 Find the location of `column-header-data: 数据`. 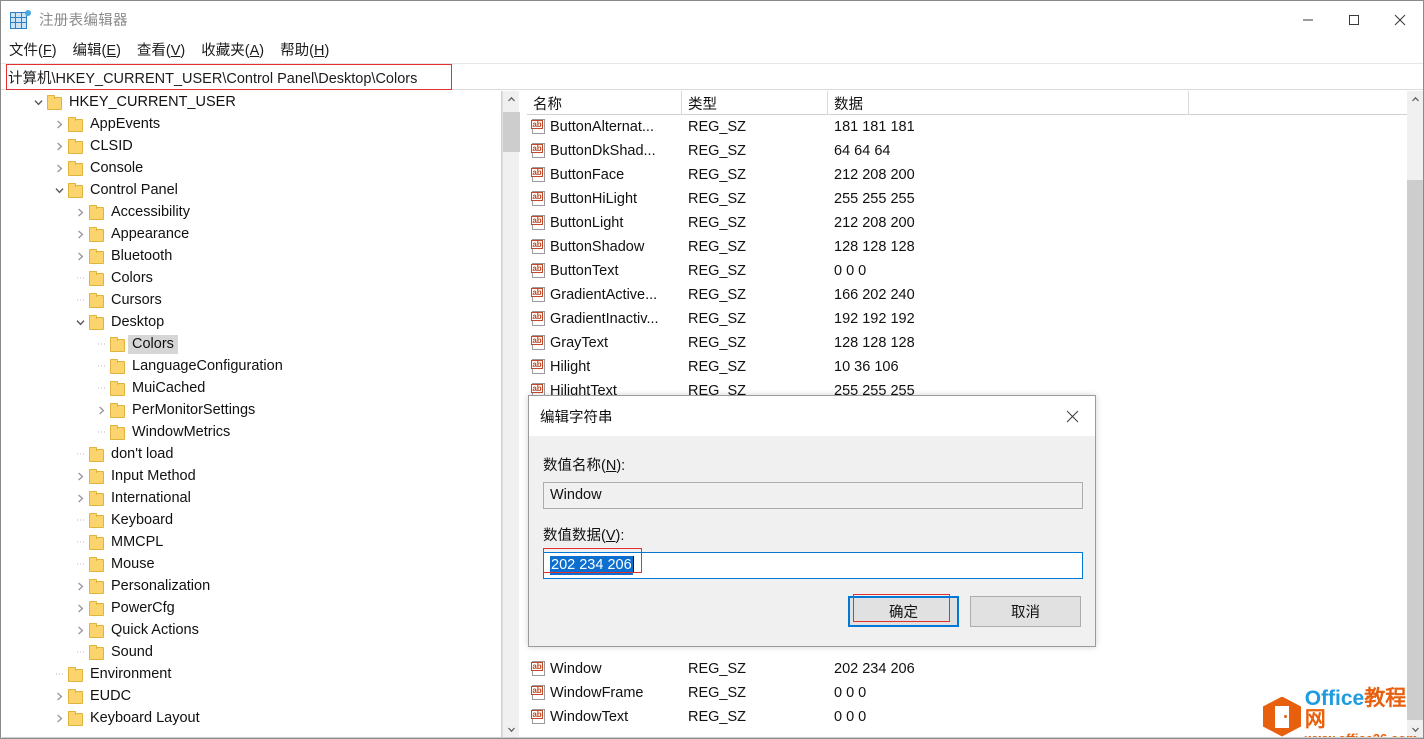

column-header-data: 数据 is located at coordinates (1008, 103).